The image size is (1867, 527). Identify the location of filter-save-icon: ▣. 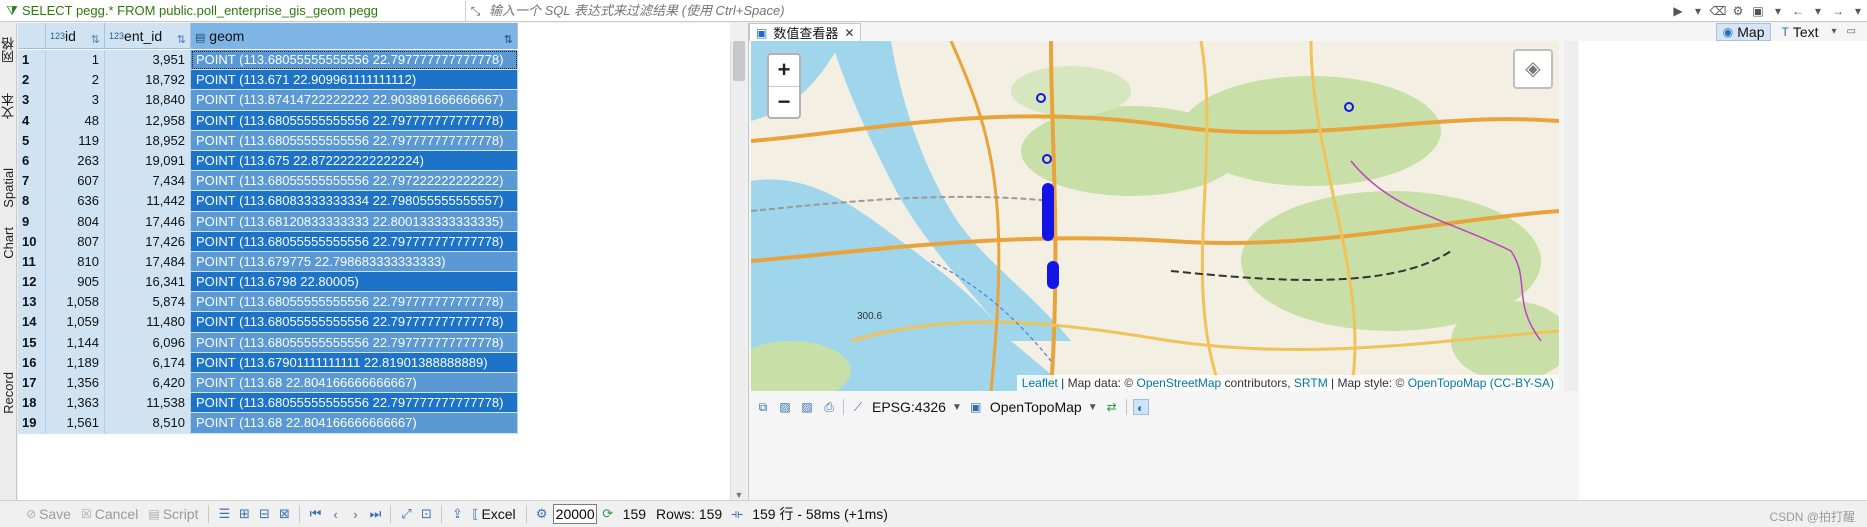
(1758, 11).